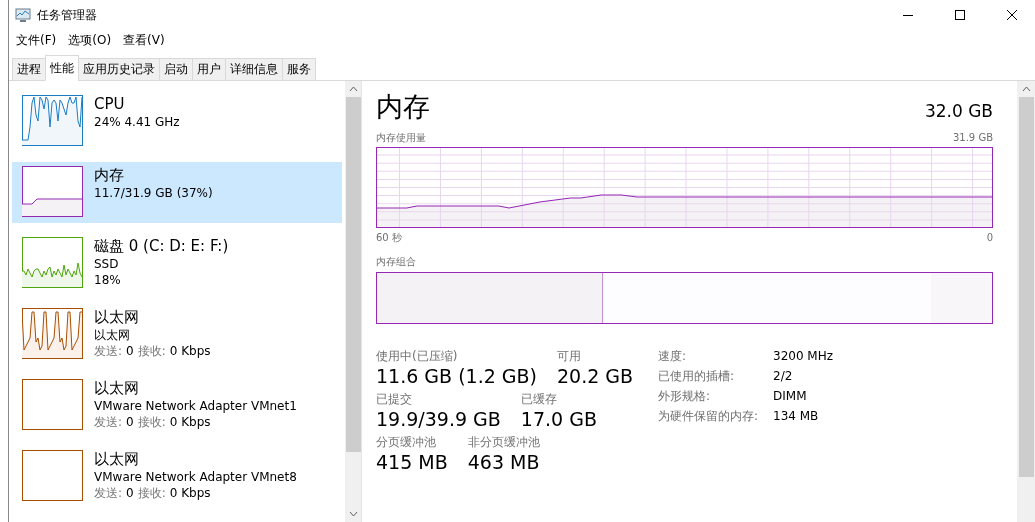 This screenshot has height=522, width=1035. What do you see at coordinates (958, 112) in the screenshot?
I see `total-memory: 32.0 GB` at bounding box center [958, 112].